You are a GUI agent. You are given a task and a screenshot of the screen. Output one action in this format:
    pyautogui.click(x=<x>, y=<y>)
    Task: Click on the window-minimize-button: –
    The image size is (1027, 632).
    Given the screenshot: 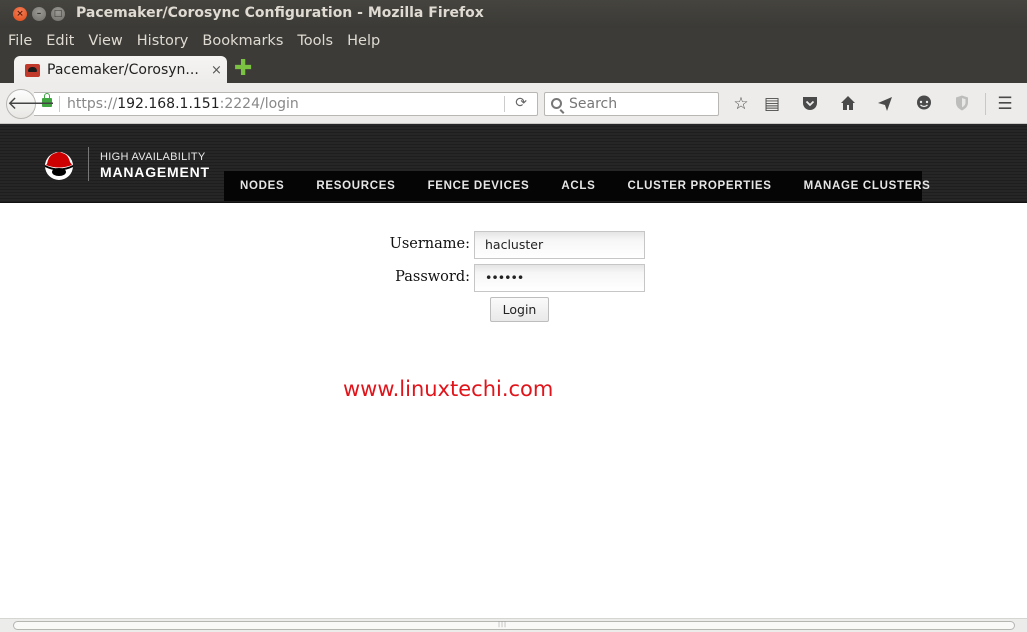 What is the action you would take?
    pyautogui.click(x=39, y=14)
    